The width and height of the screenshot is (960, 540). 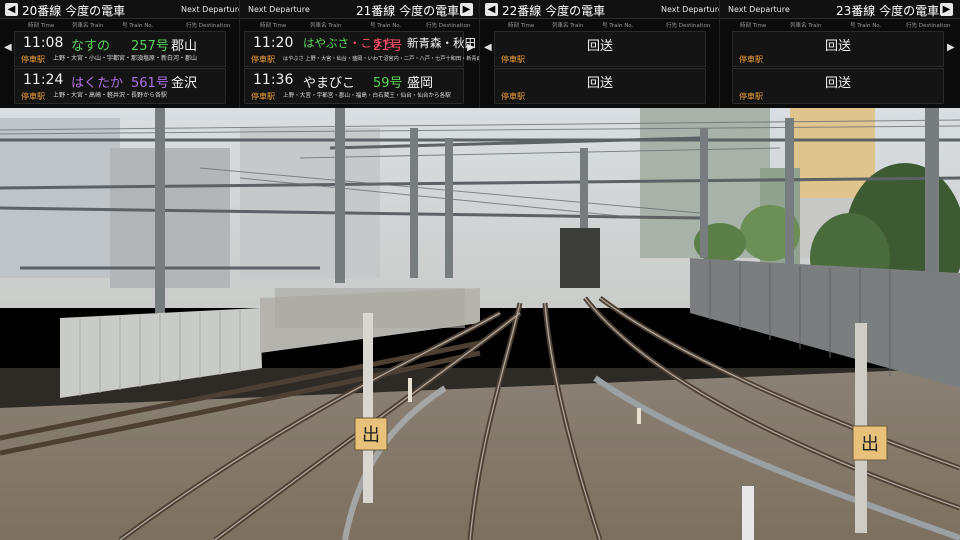 What do you see at coordinates (326, 43) in the screenshot?
I see `train-name: はやぶさ` at bounding box center [326, 43].